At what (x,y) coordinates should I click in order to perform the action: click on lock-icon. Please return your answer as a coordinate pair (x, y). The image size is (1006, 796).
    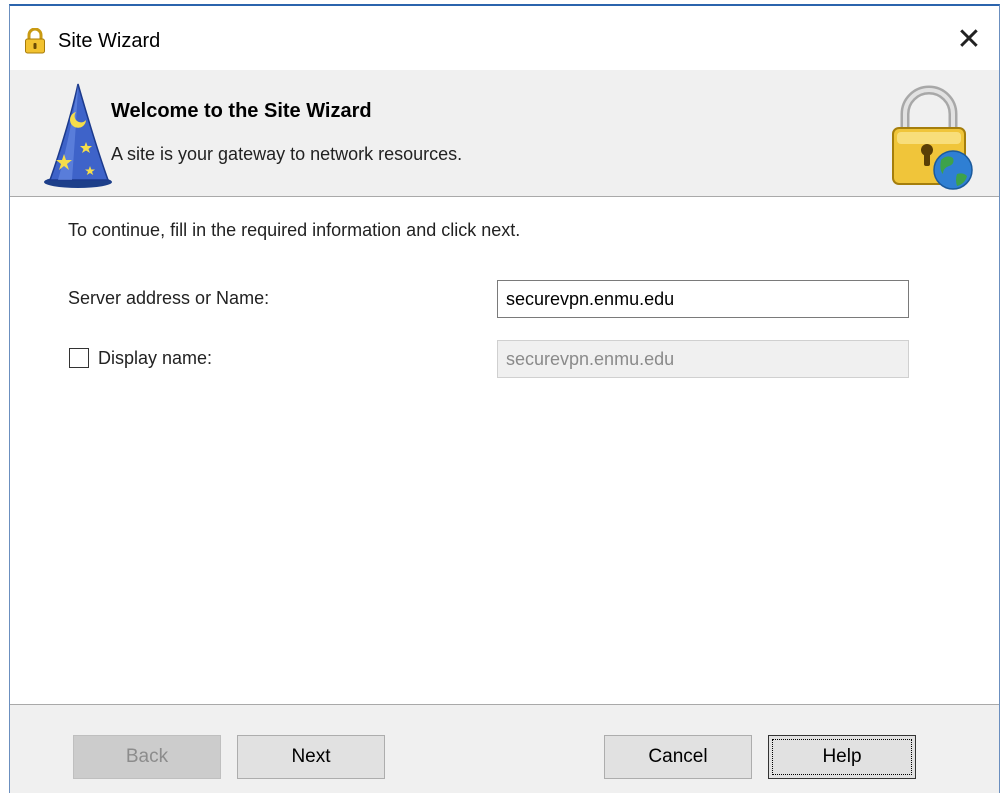
    Looking at the image, I should click on (35, 41).